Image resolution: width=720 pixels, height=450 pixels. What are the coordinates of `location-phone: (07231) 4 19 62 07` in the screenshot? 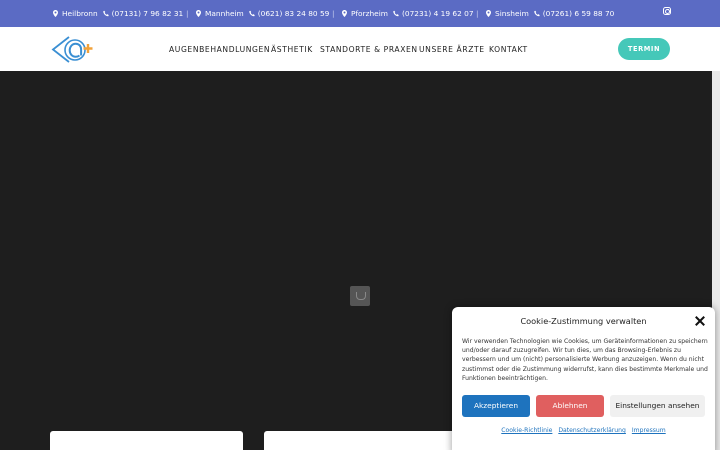 It's located at (438, 13).